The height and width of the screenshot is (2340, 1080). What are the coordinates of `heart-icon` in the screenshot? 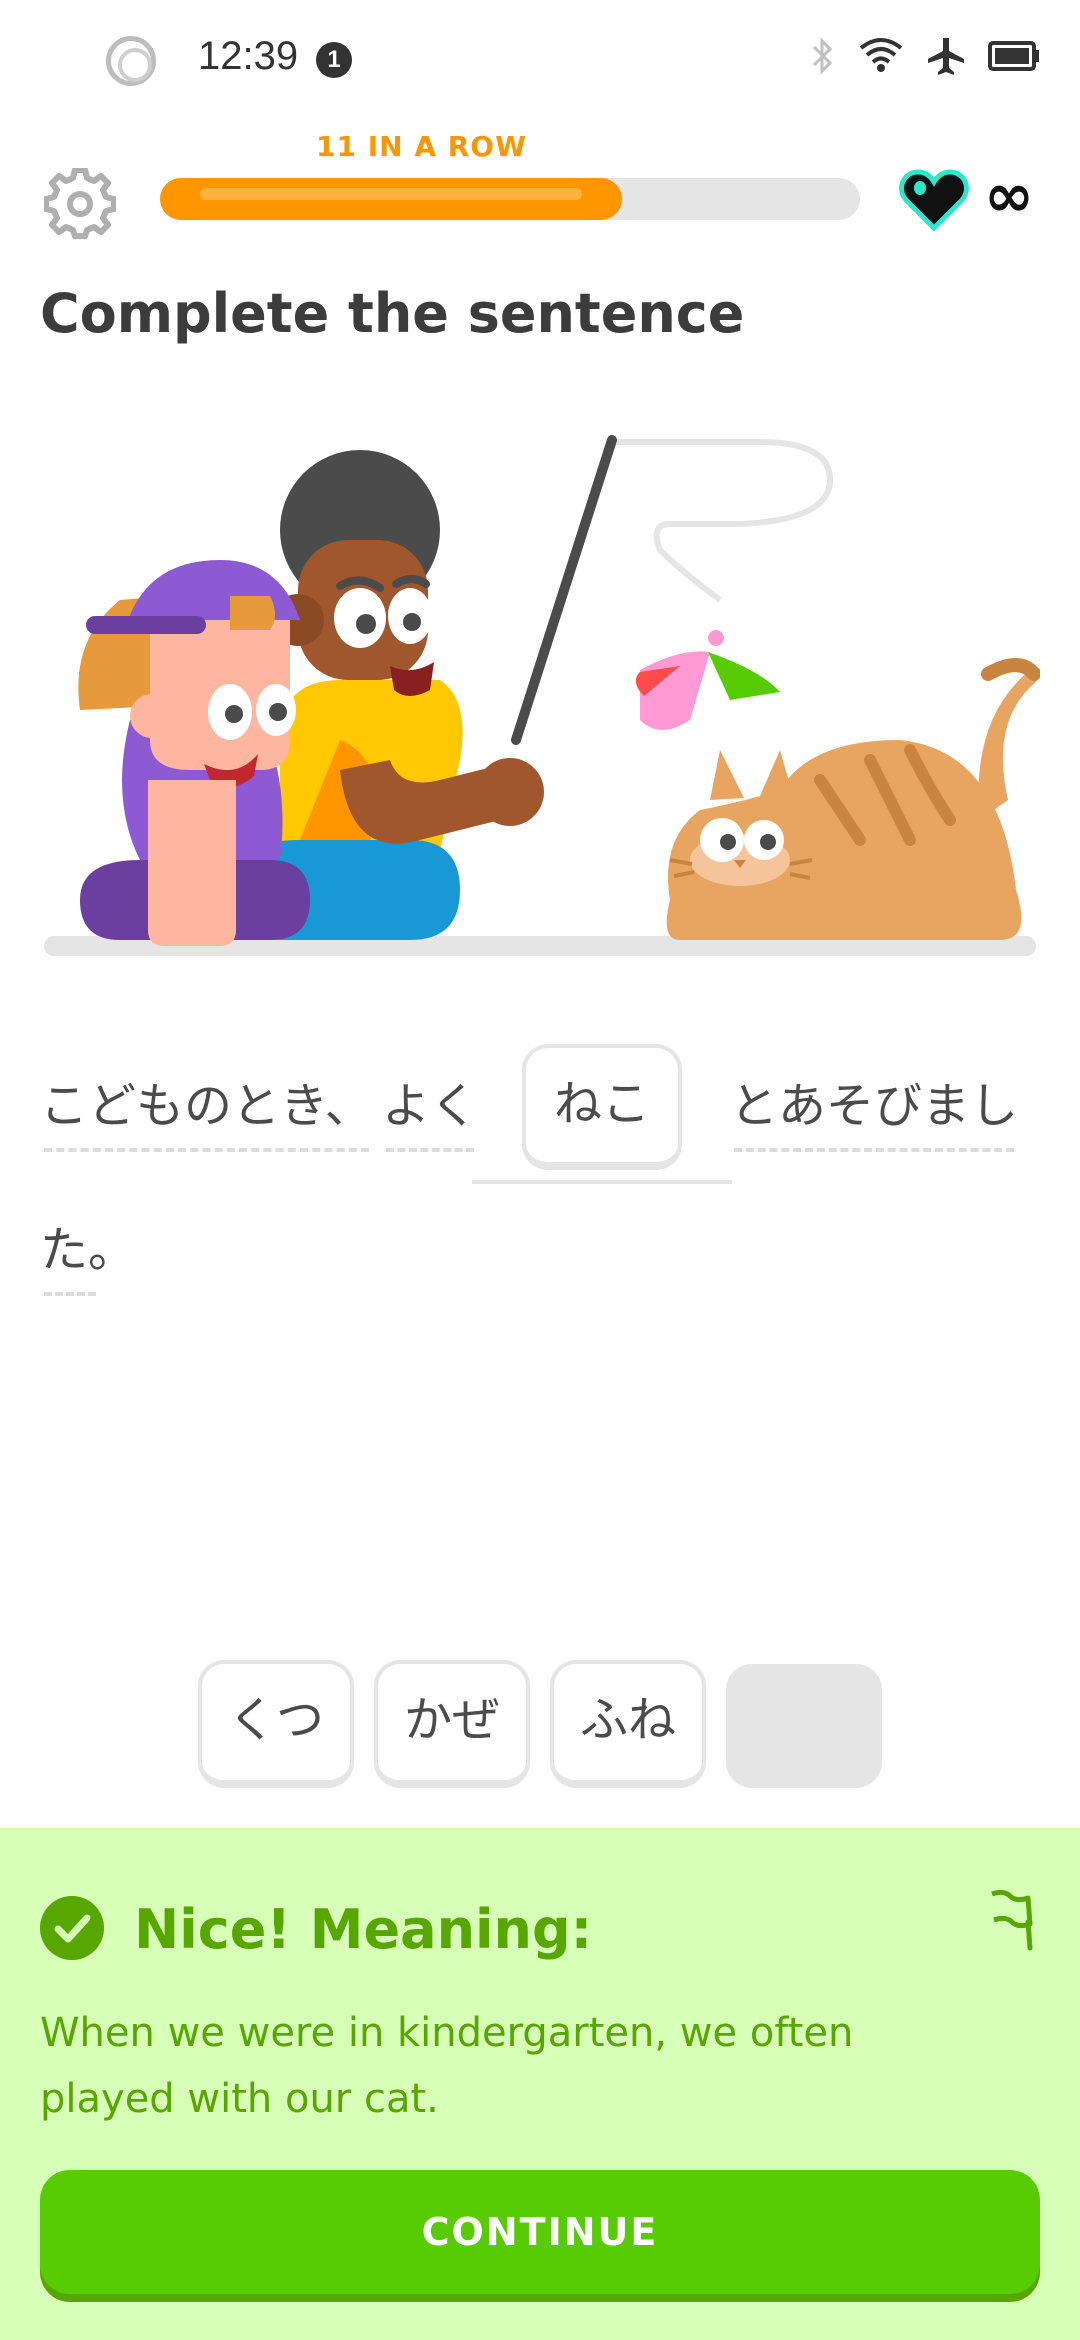 It's located at (934, 200).